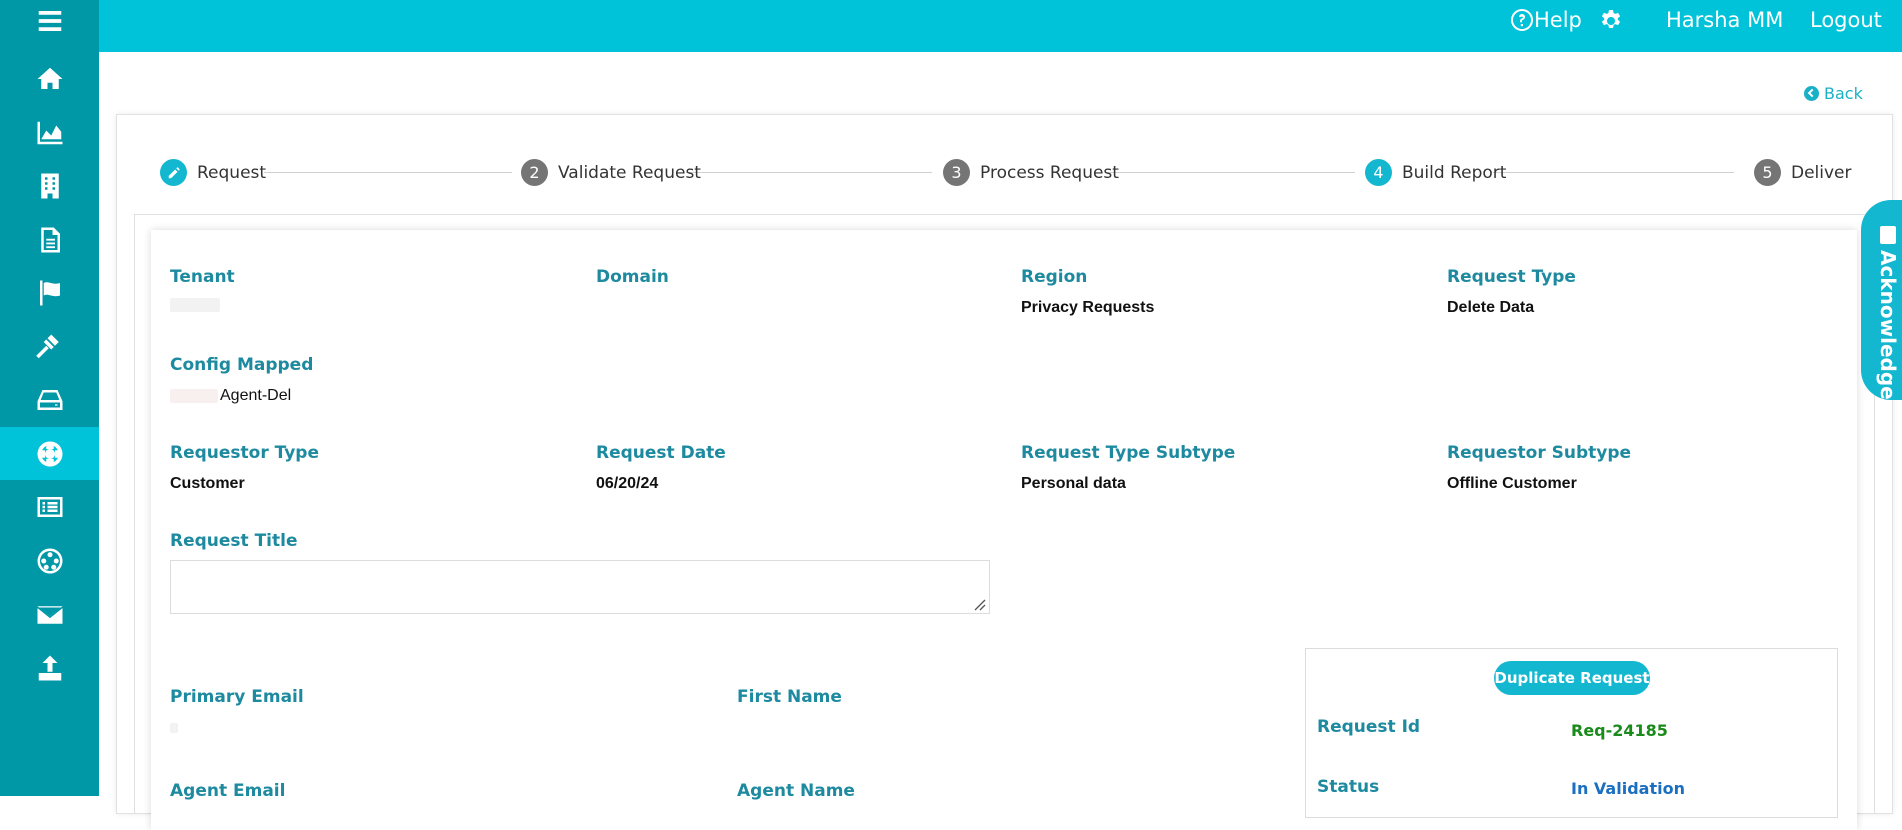 The width and height of the screenshot is (1902, 830). I want to click on upload-icon, so click(49, 667).